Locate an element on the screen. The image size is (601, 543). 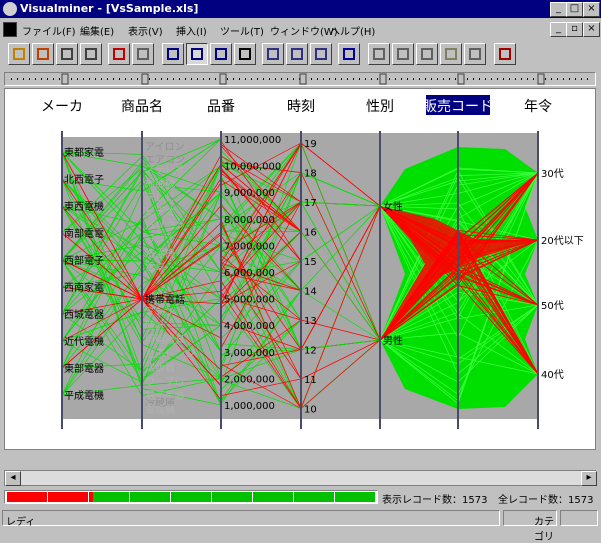
product-label-2: 携帯電話 is located at coordinates (165, 299).